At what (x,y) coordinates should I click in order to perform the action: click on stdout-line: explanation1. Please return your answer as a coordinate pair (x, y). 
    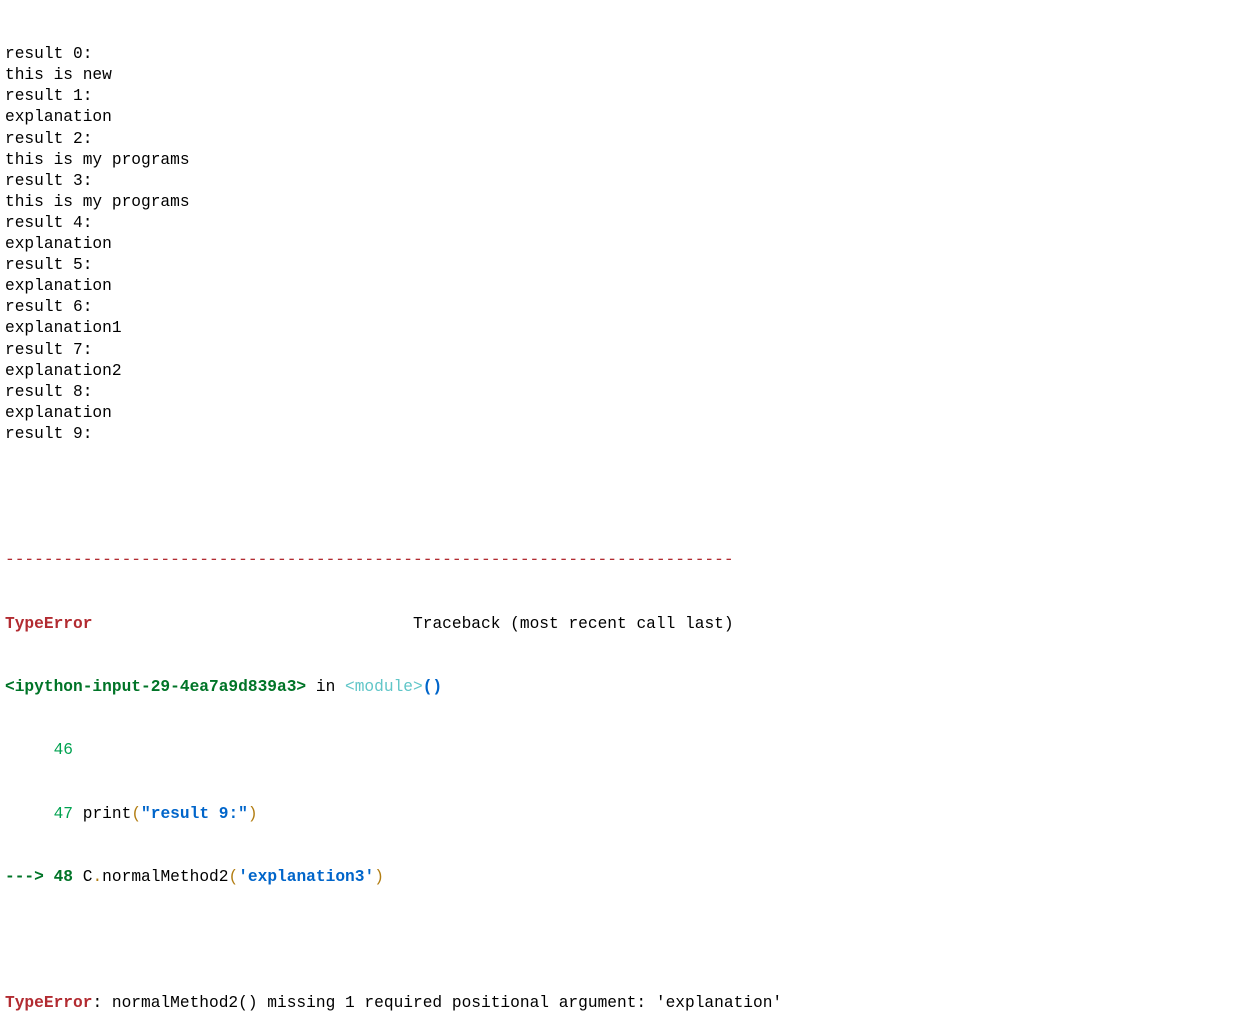
    Looking at the image, I should click on (63, 328).